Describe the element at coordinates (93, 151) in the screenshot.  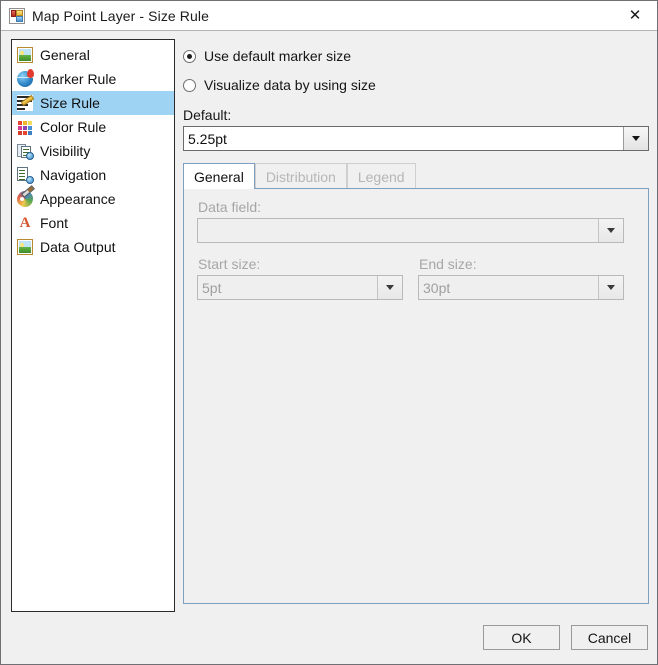
I see `sidebar-item-visibility: Visibility` at that location.